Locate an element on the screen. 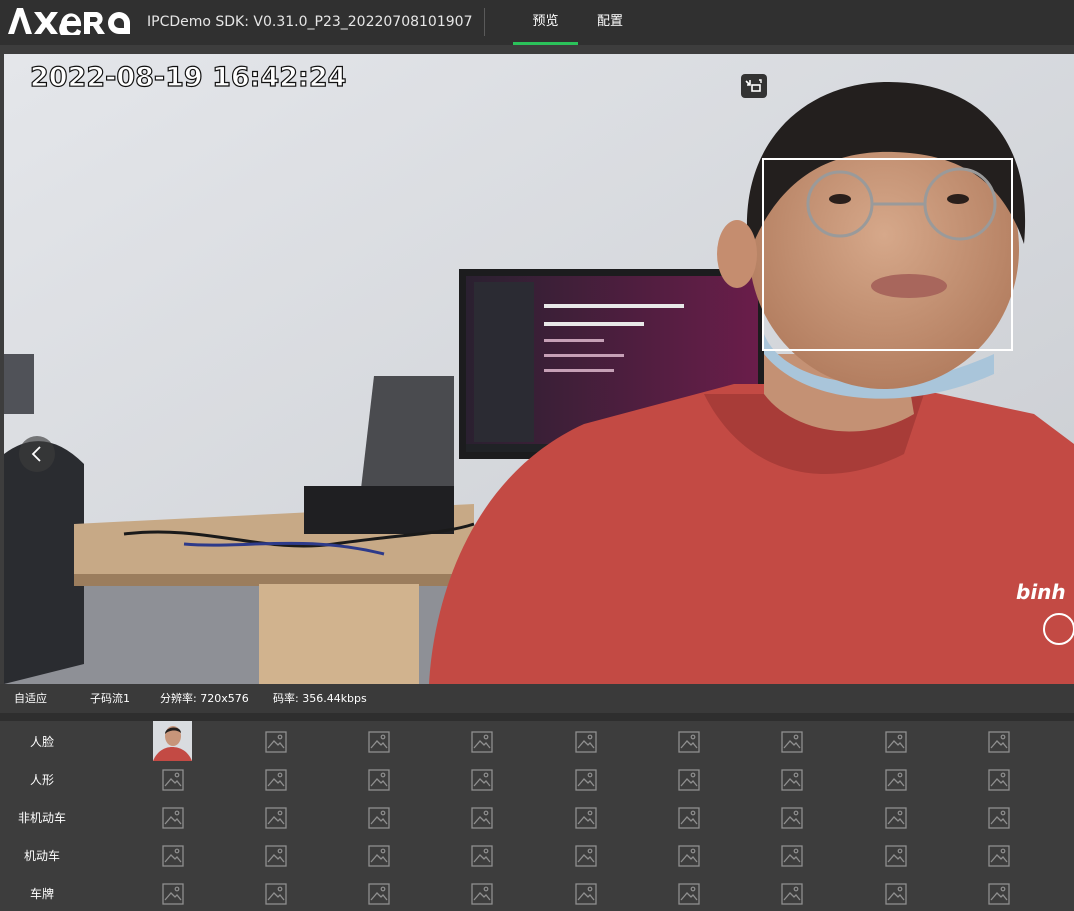 The height and width of the screenshot is (911, 1074). sdk-version-label: IPCDemo SDK: V0.31.0_P23_20220708101907 is located at coordinates (310, 22).